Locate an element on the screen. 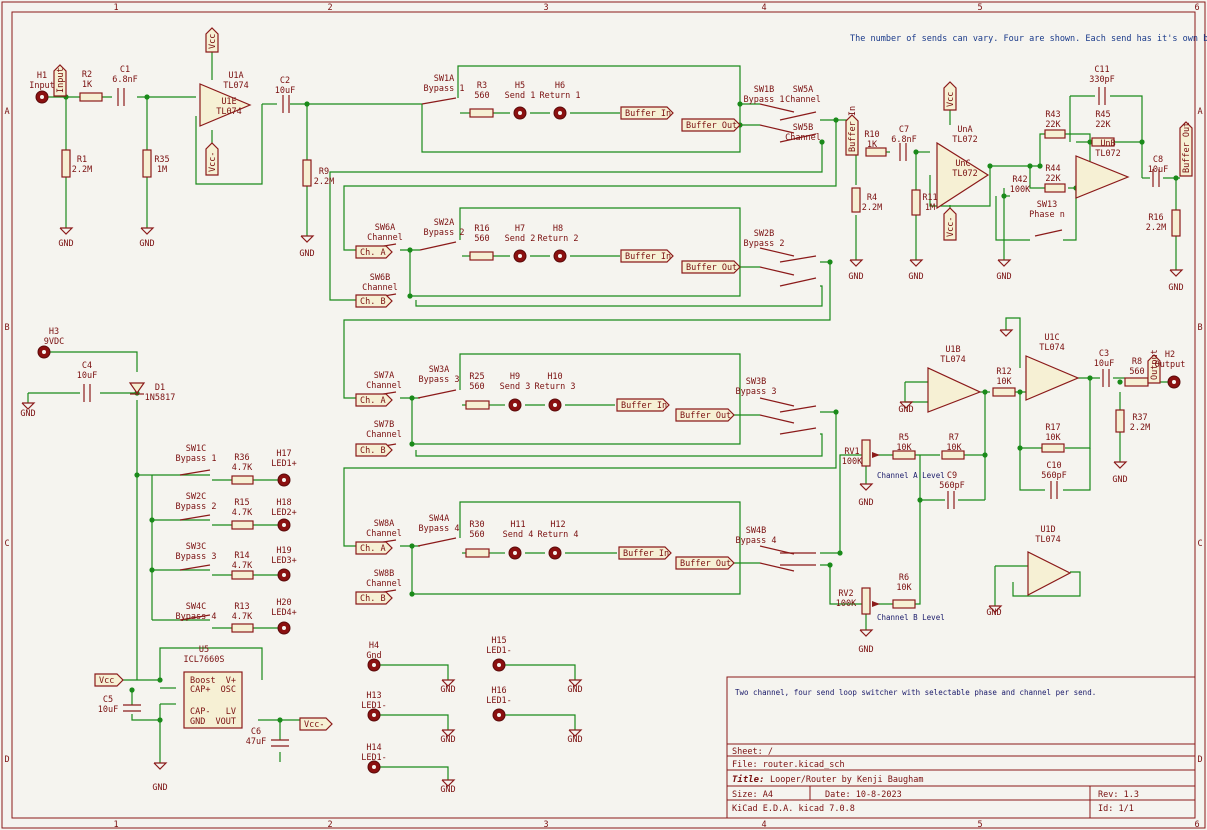 Image resolution: width=1207 pixels, height=830 pixels. value-r16a: 560 is located at coordinates (481, 239).